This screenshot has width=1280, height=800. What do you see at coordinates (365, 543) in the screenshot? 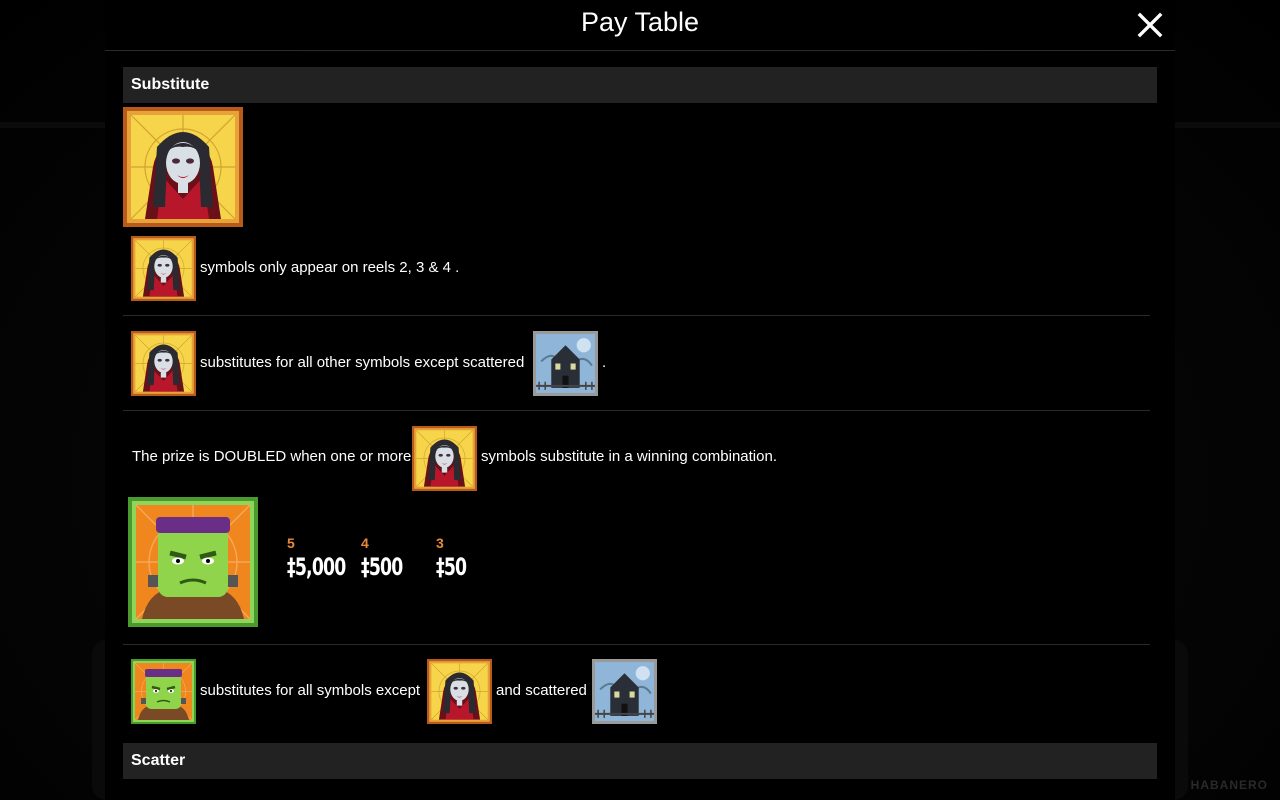
I see `pay-count: 4` at bounding box center [365, 543].